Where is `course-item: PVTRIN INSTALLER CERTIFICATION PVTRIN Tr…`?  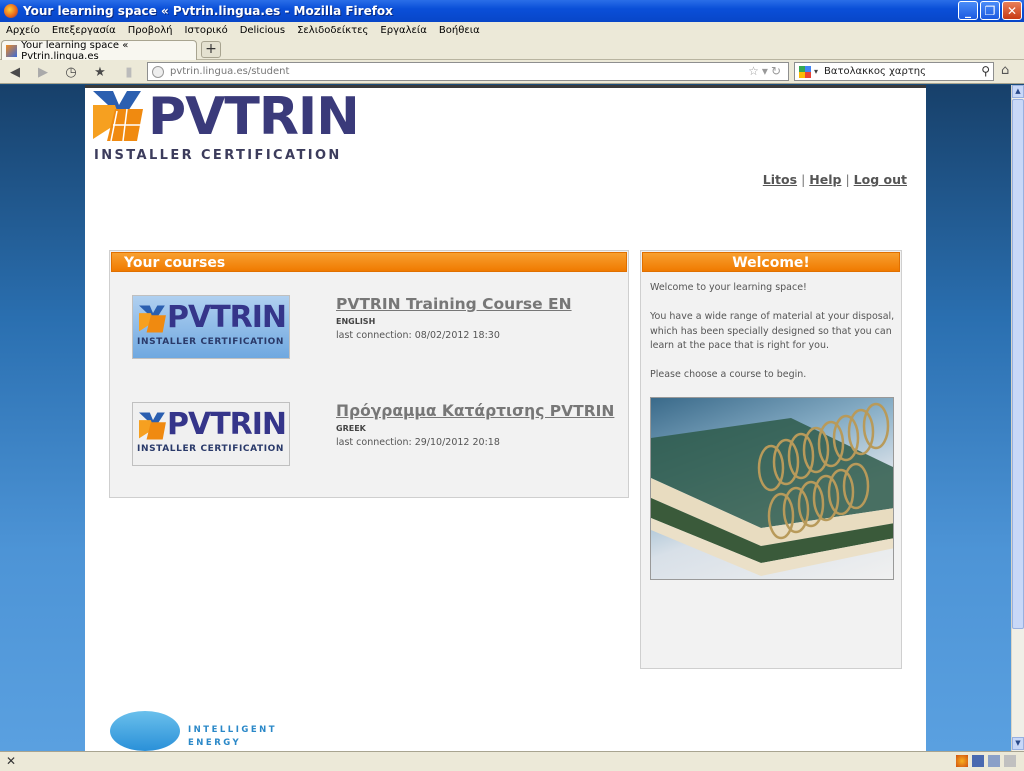 course-item: PVTRIN INSTALLER CERTIFICATION PVTRIN Tr… is located at coordinates (370, 330).